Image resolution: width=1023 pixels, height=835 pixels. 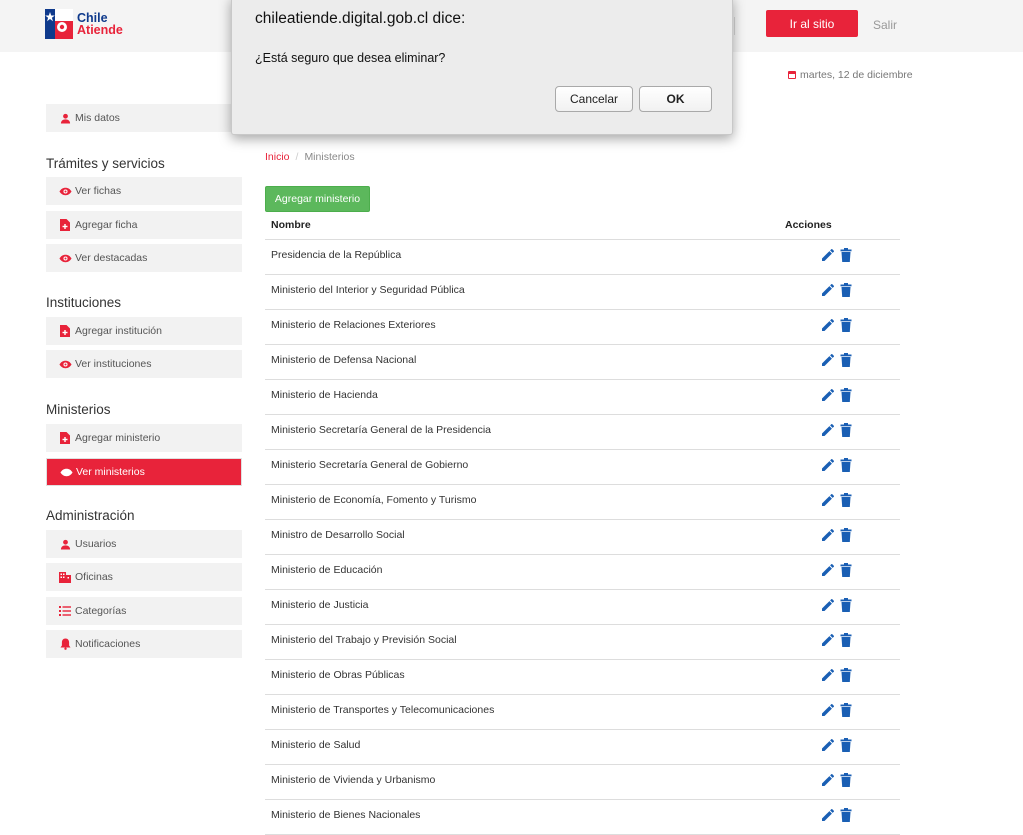 What do you see at coordinates (118, 331) in the screenshot?
I see `sidebar-item-label: Agregar institución` at bounding box center [118, 331].